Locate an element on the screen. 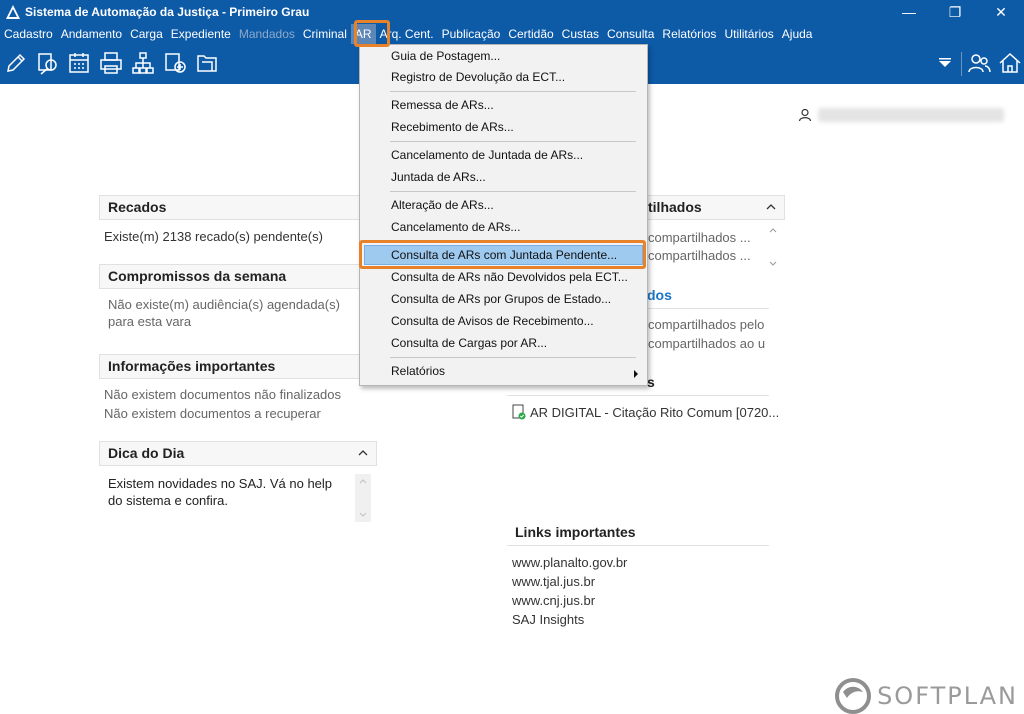 This screenshot has height=714, width=1024. search-document-icon is located at coordinates (48, 63).